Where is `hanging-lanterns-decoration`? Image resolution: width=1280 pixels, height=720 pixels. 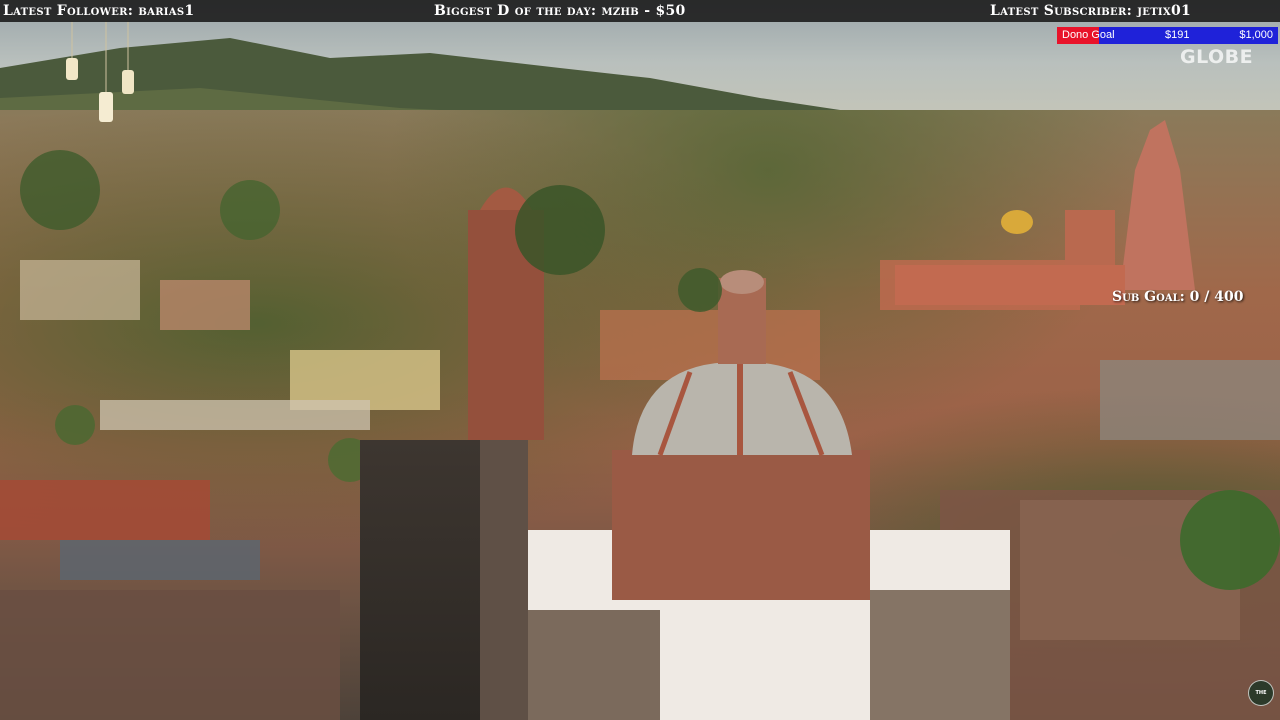 hanging-lanterns-decoration is located at coordinates (100, 71).